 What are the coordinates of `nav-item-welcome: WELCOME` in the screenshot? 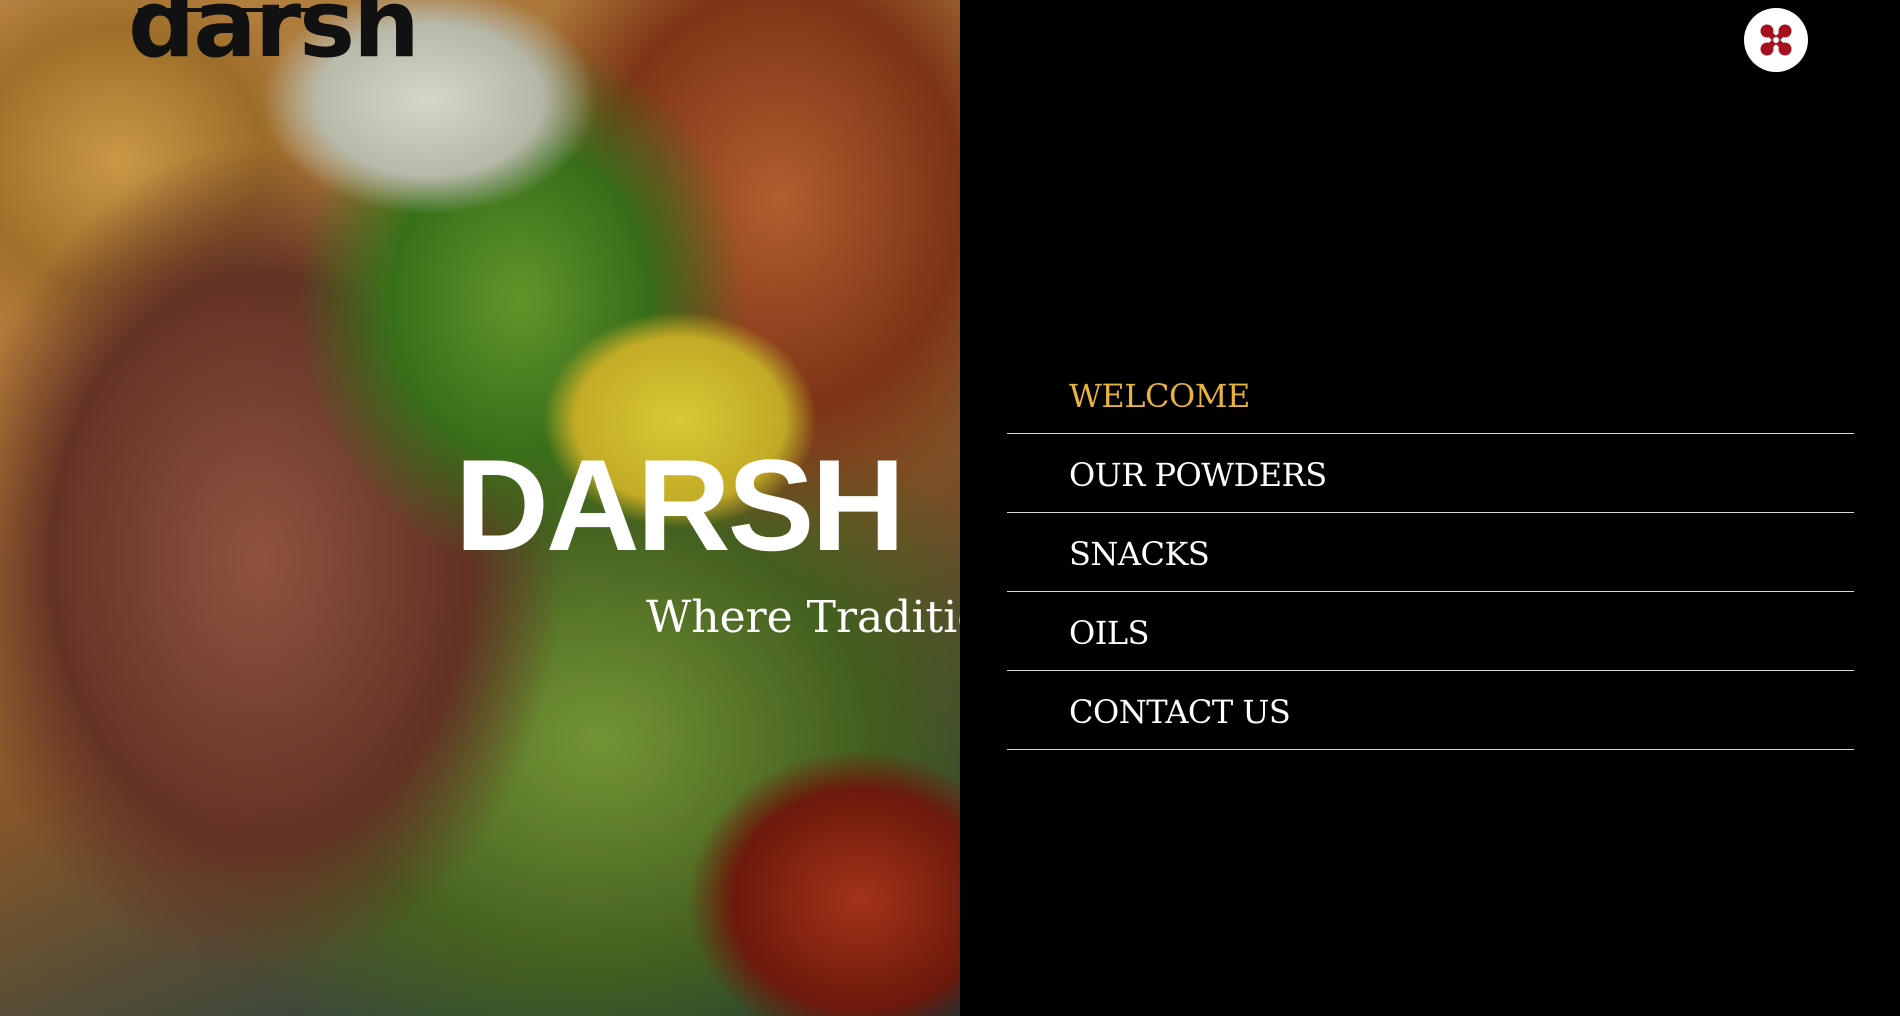 It's located at (1430, 394).